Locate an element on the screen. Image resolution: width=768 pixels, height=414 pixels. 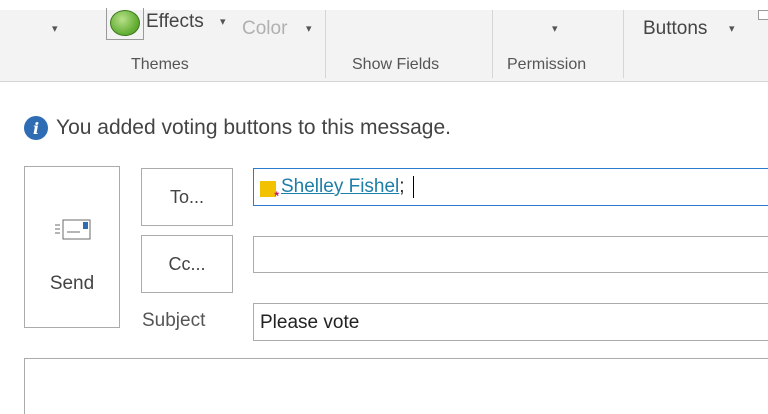
subject-field: Please vote is located at coordinates (510, 322).